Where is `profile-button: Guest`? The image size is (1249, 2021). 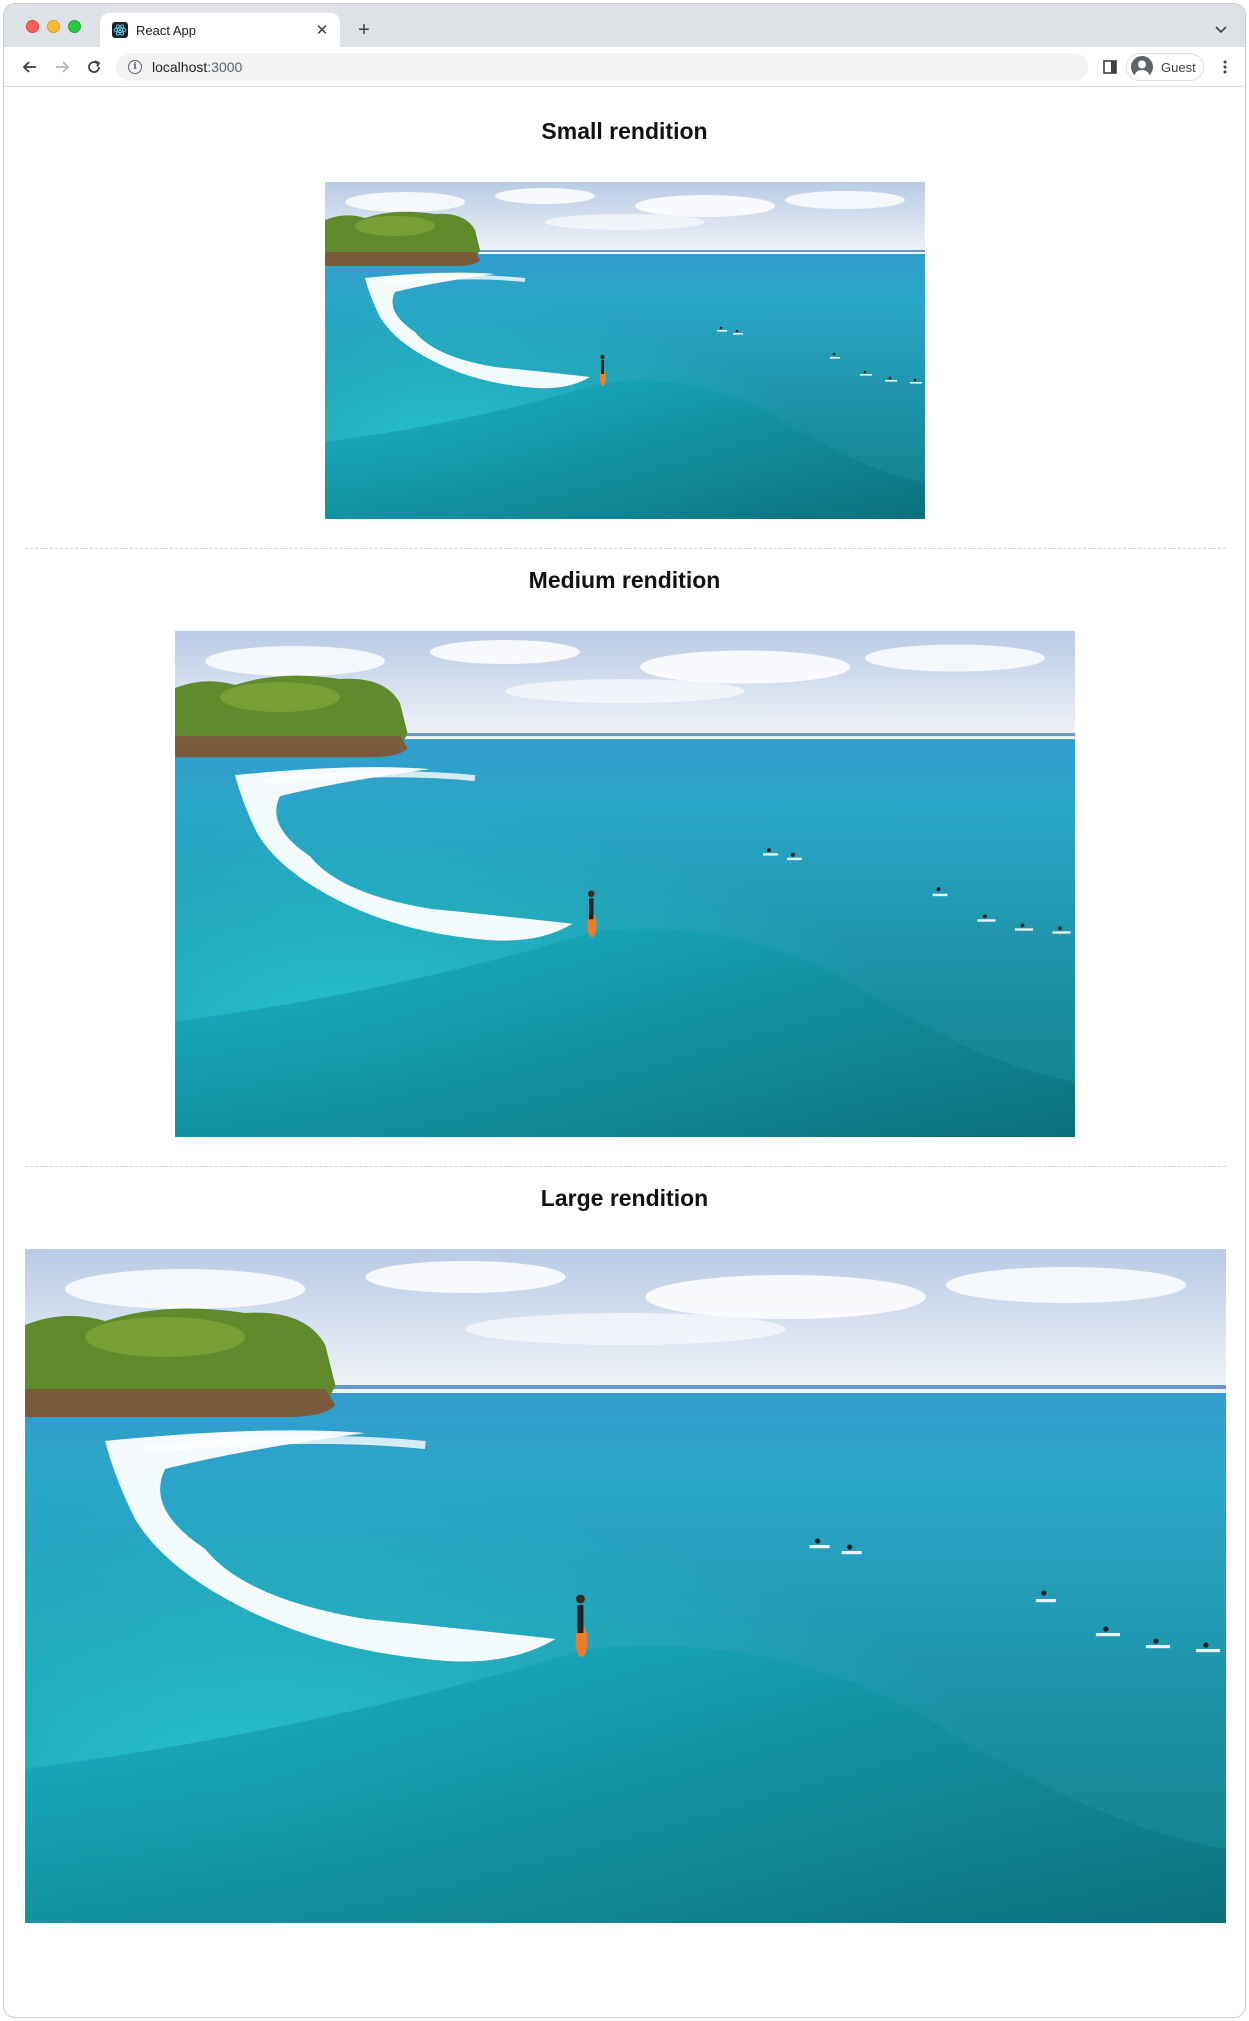
profile-button: Guest is located at coordinates (1165, 67).